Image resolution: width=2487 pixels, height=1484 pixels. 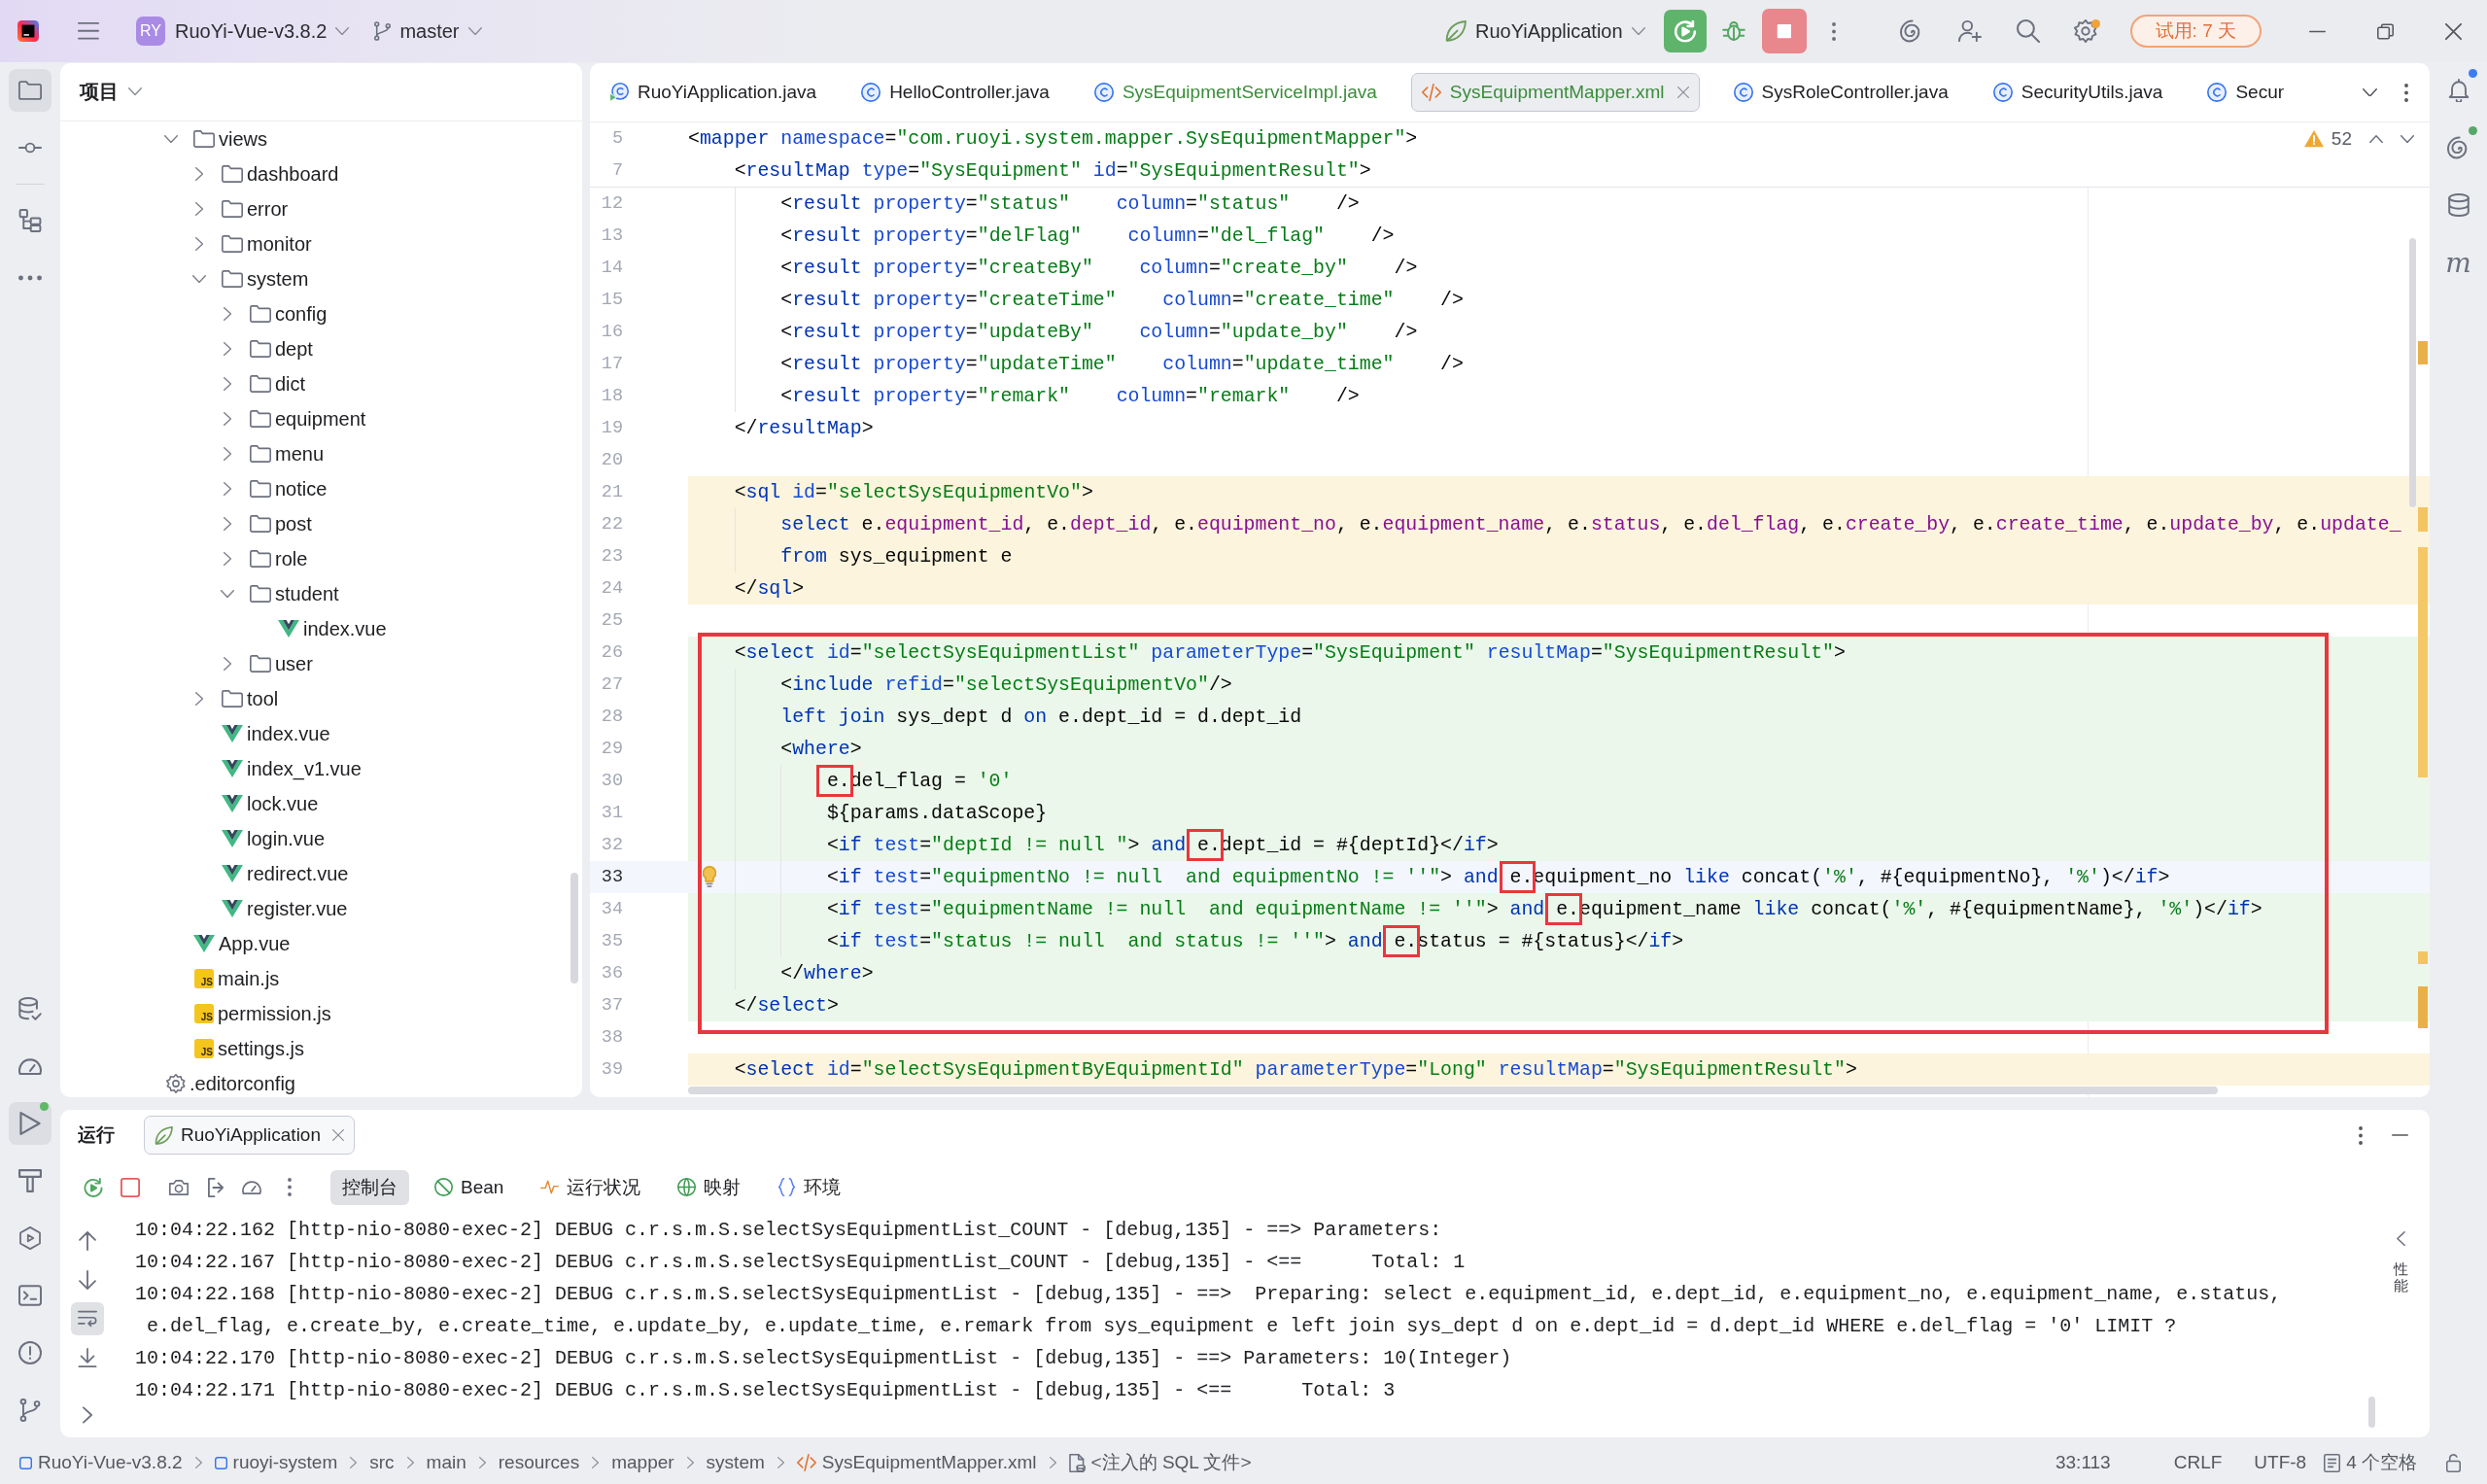 What do you see at coordinates (2078, 92) in the screenshot?
I see `editor-tab: SecurityUtils.java` at bounding box center [2078, 92].